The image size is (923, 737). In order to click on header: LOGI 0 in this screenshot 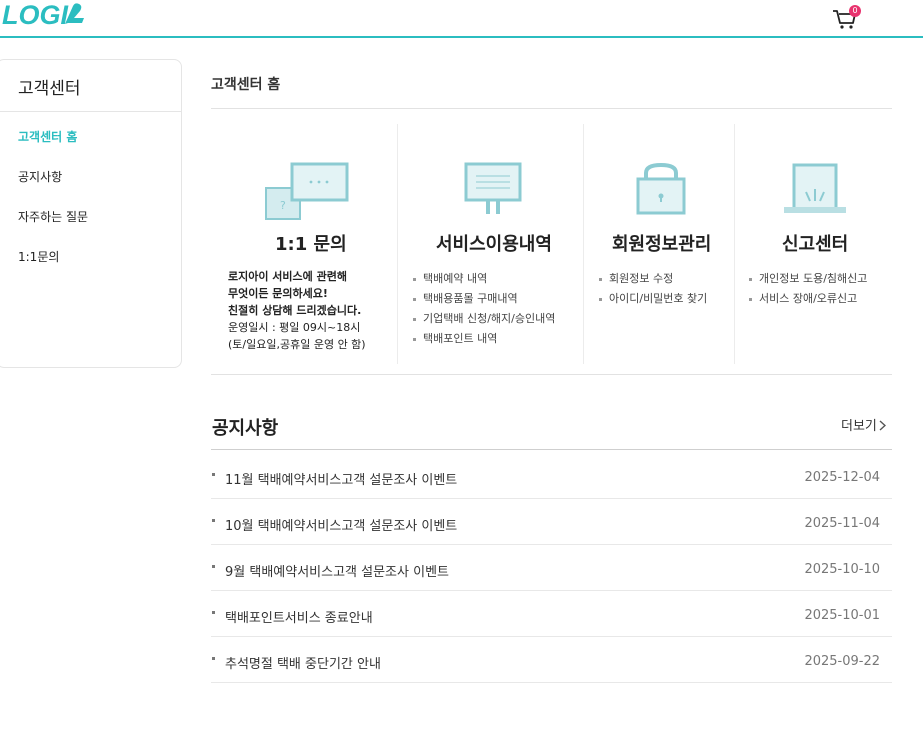, I will do `click(461, 19)`.